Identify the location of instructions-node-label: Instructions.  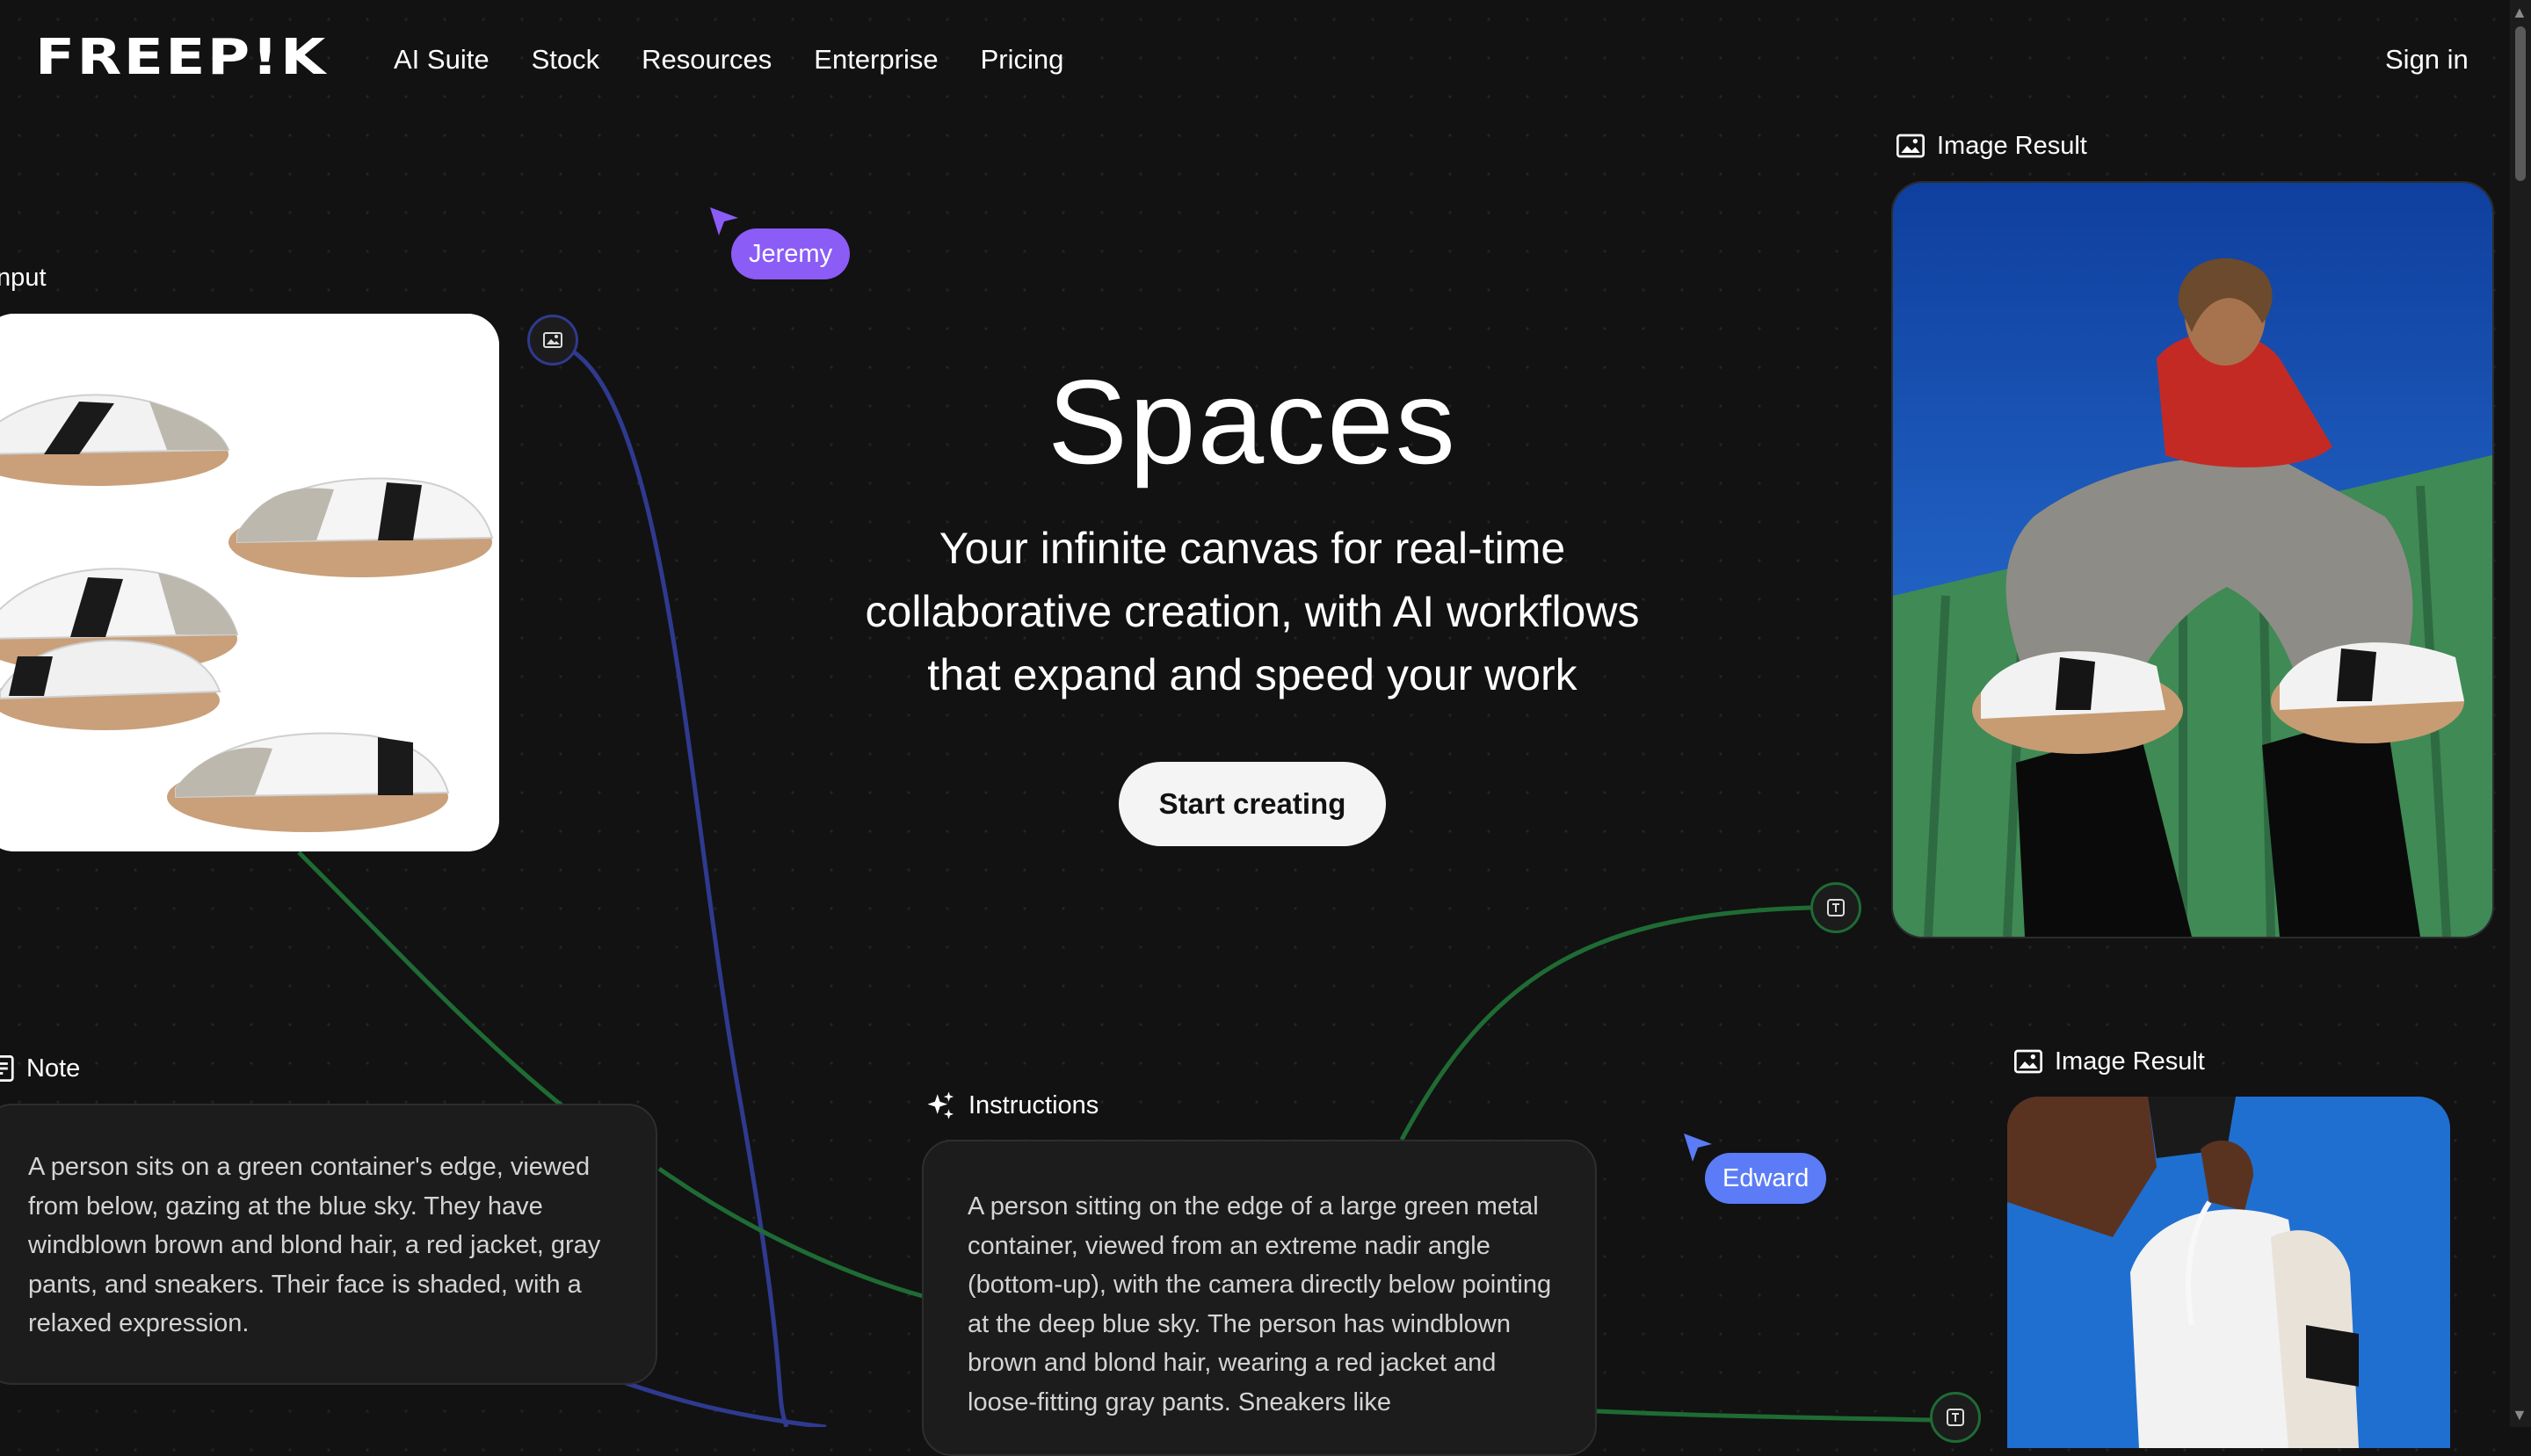
(1012, 1105).